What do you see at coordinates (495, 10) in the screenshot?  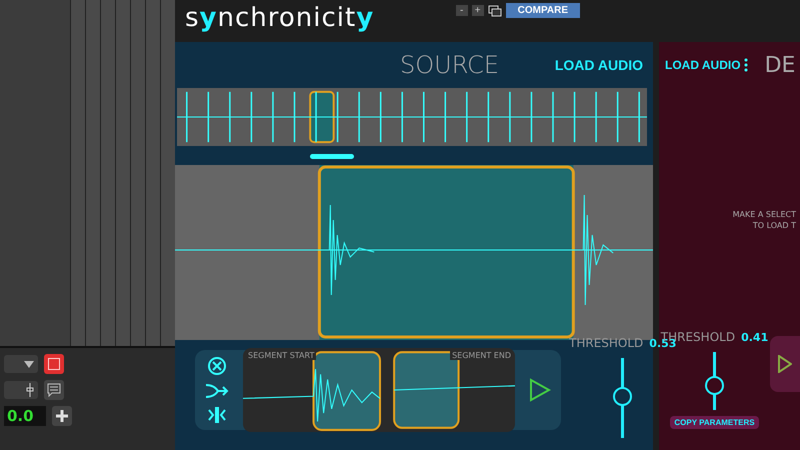 I see `windows-icon` at bounding box center [495, 10].